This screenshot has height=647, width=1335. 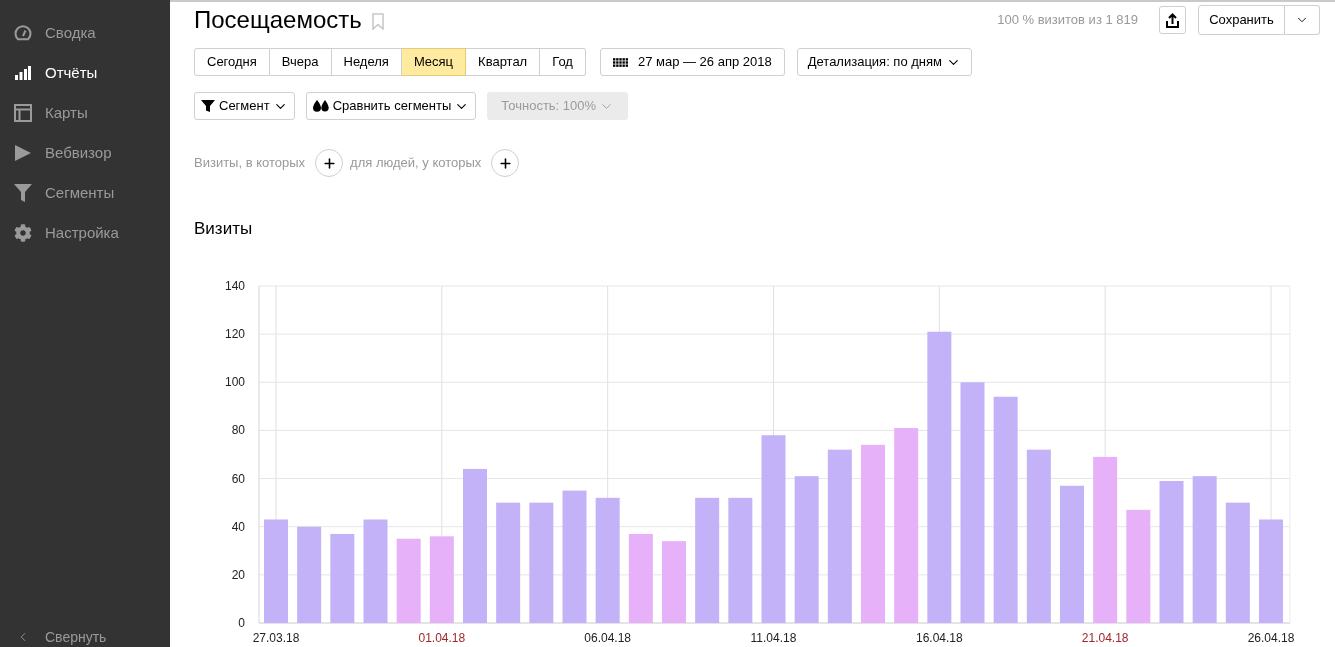 I want to click on share-icon, so click(x=1172, y=20).